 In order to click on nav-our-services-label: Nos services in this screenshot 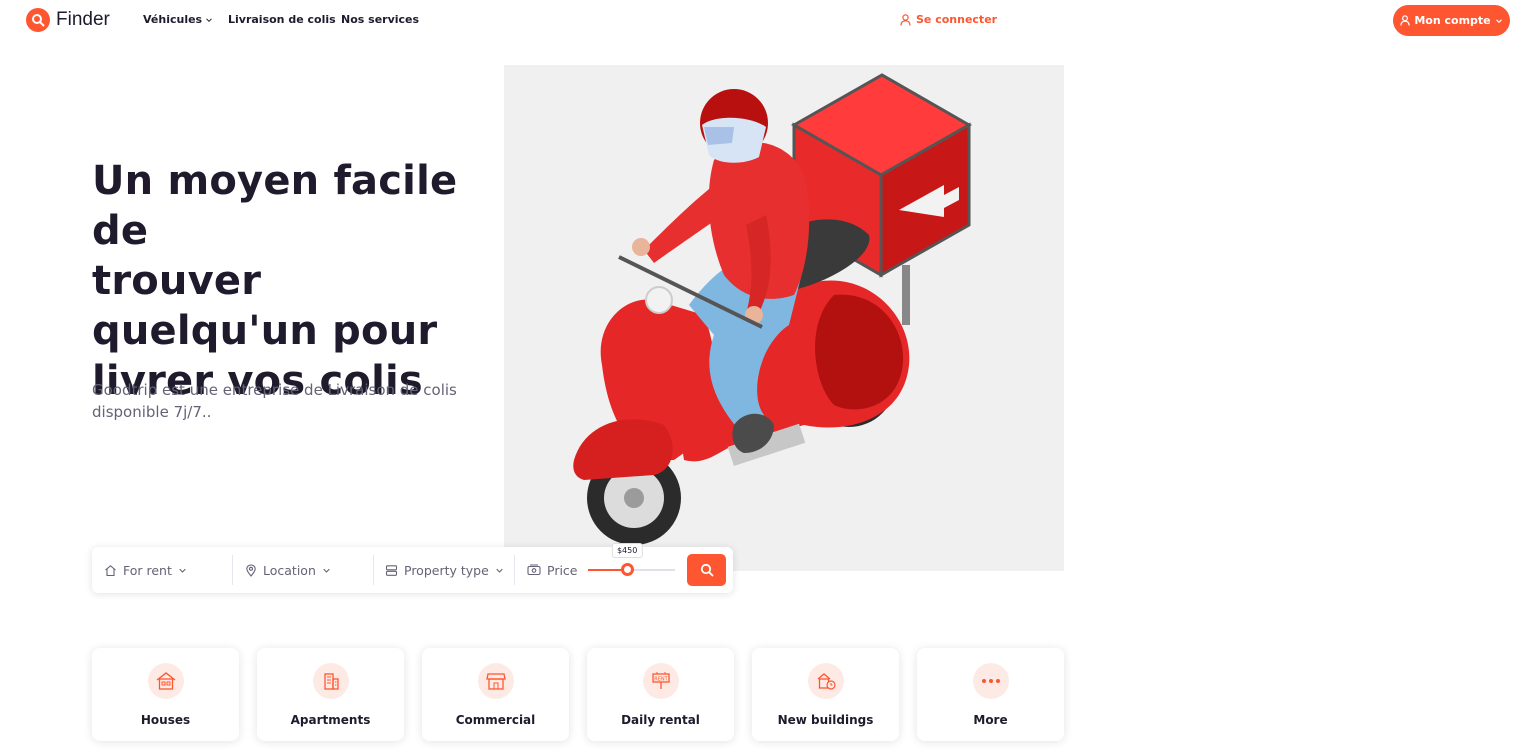, I will do `click(380, 19)`.